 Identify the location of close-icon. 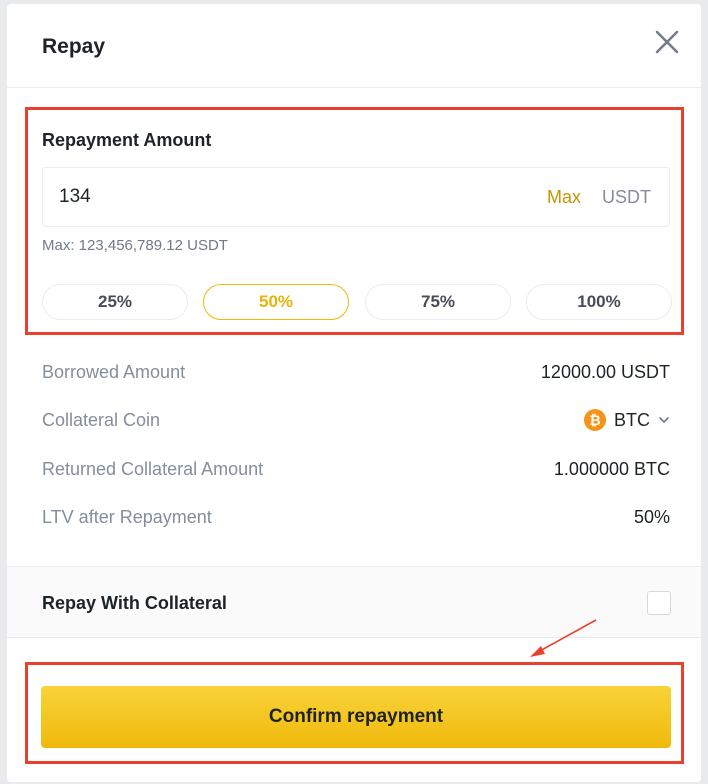
(667, 42).